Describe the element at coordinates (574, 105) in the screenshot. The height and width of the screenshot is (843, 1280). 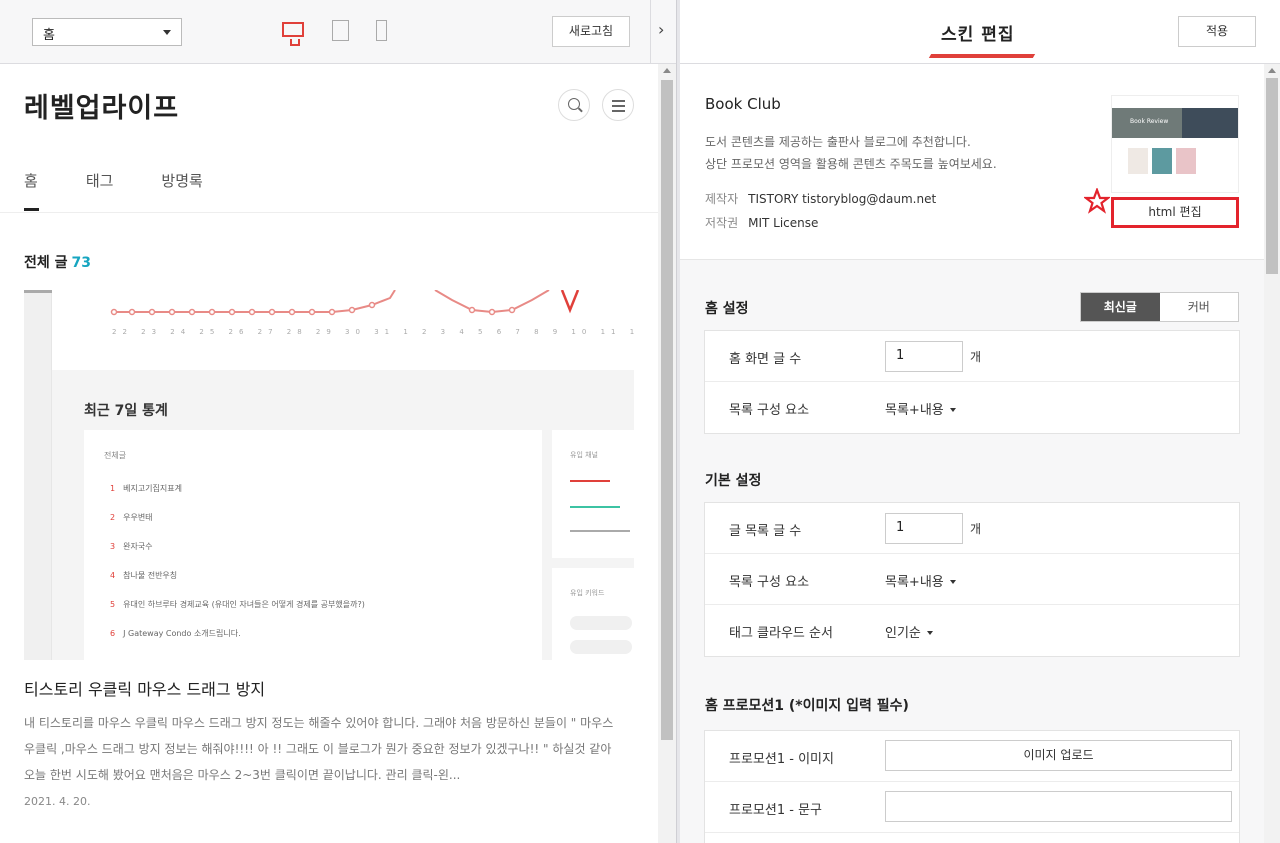
I see `search-icon` at that location.